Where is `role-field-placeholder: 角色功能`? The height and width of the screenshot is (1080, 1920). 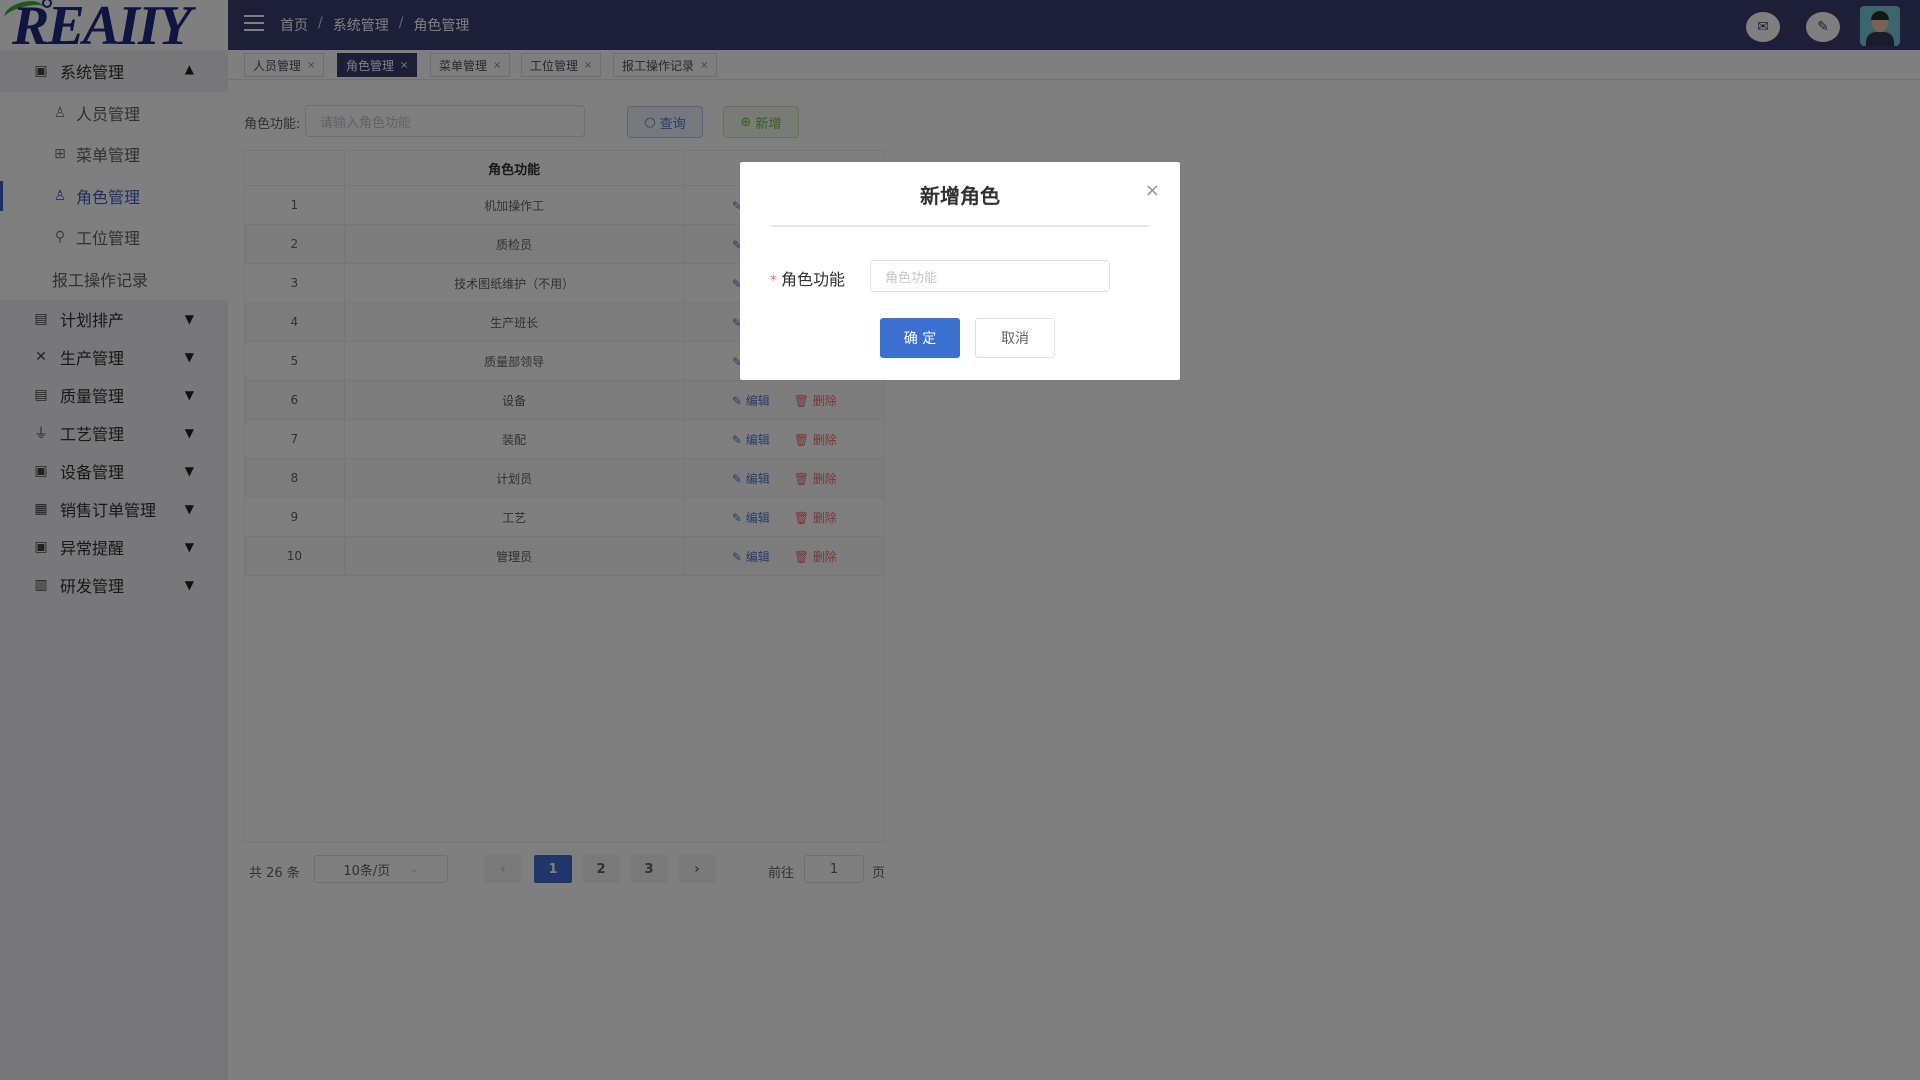 role-field-placeholder: 角色功能 is located at coordinates (911, 278).